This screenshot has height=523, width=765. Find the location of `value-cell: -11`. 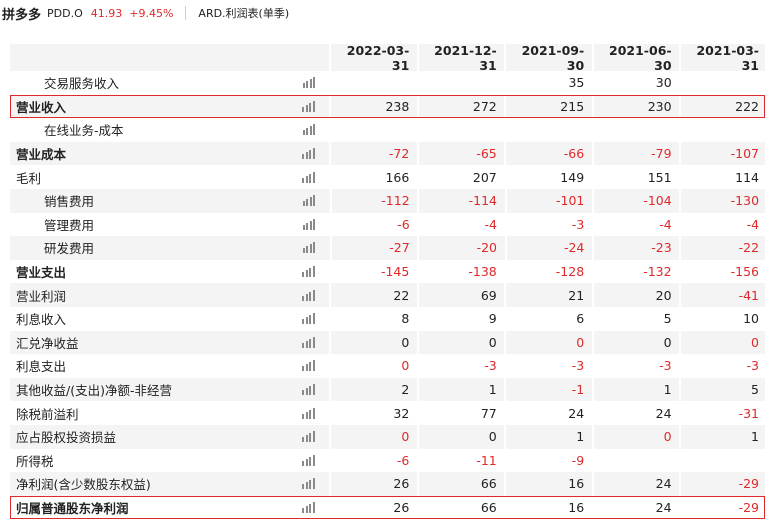

value-cell: -11 is located at coordinates (459, 460).